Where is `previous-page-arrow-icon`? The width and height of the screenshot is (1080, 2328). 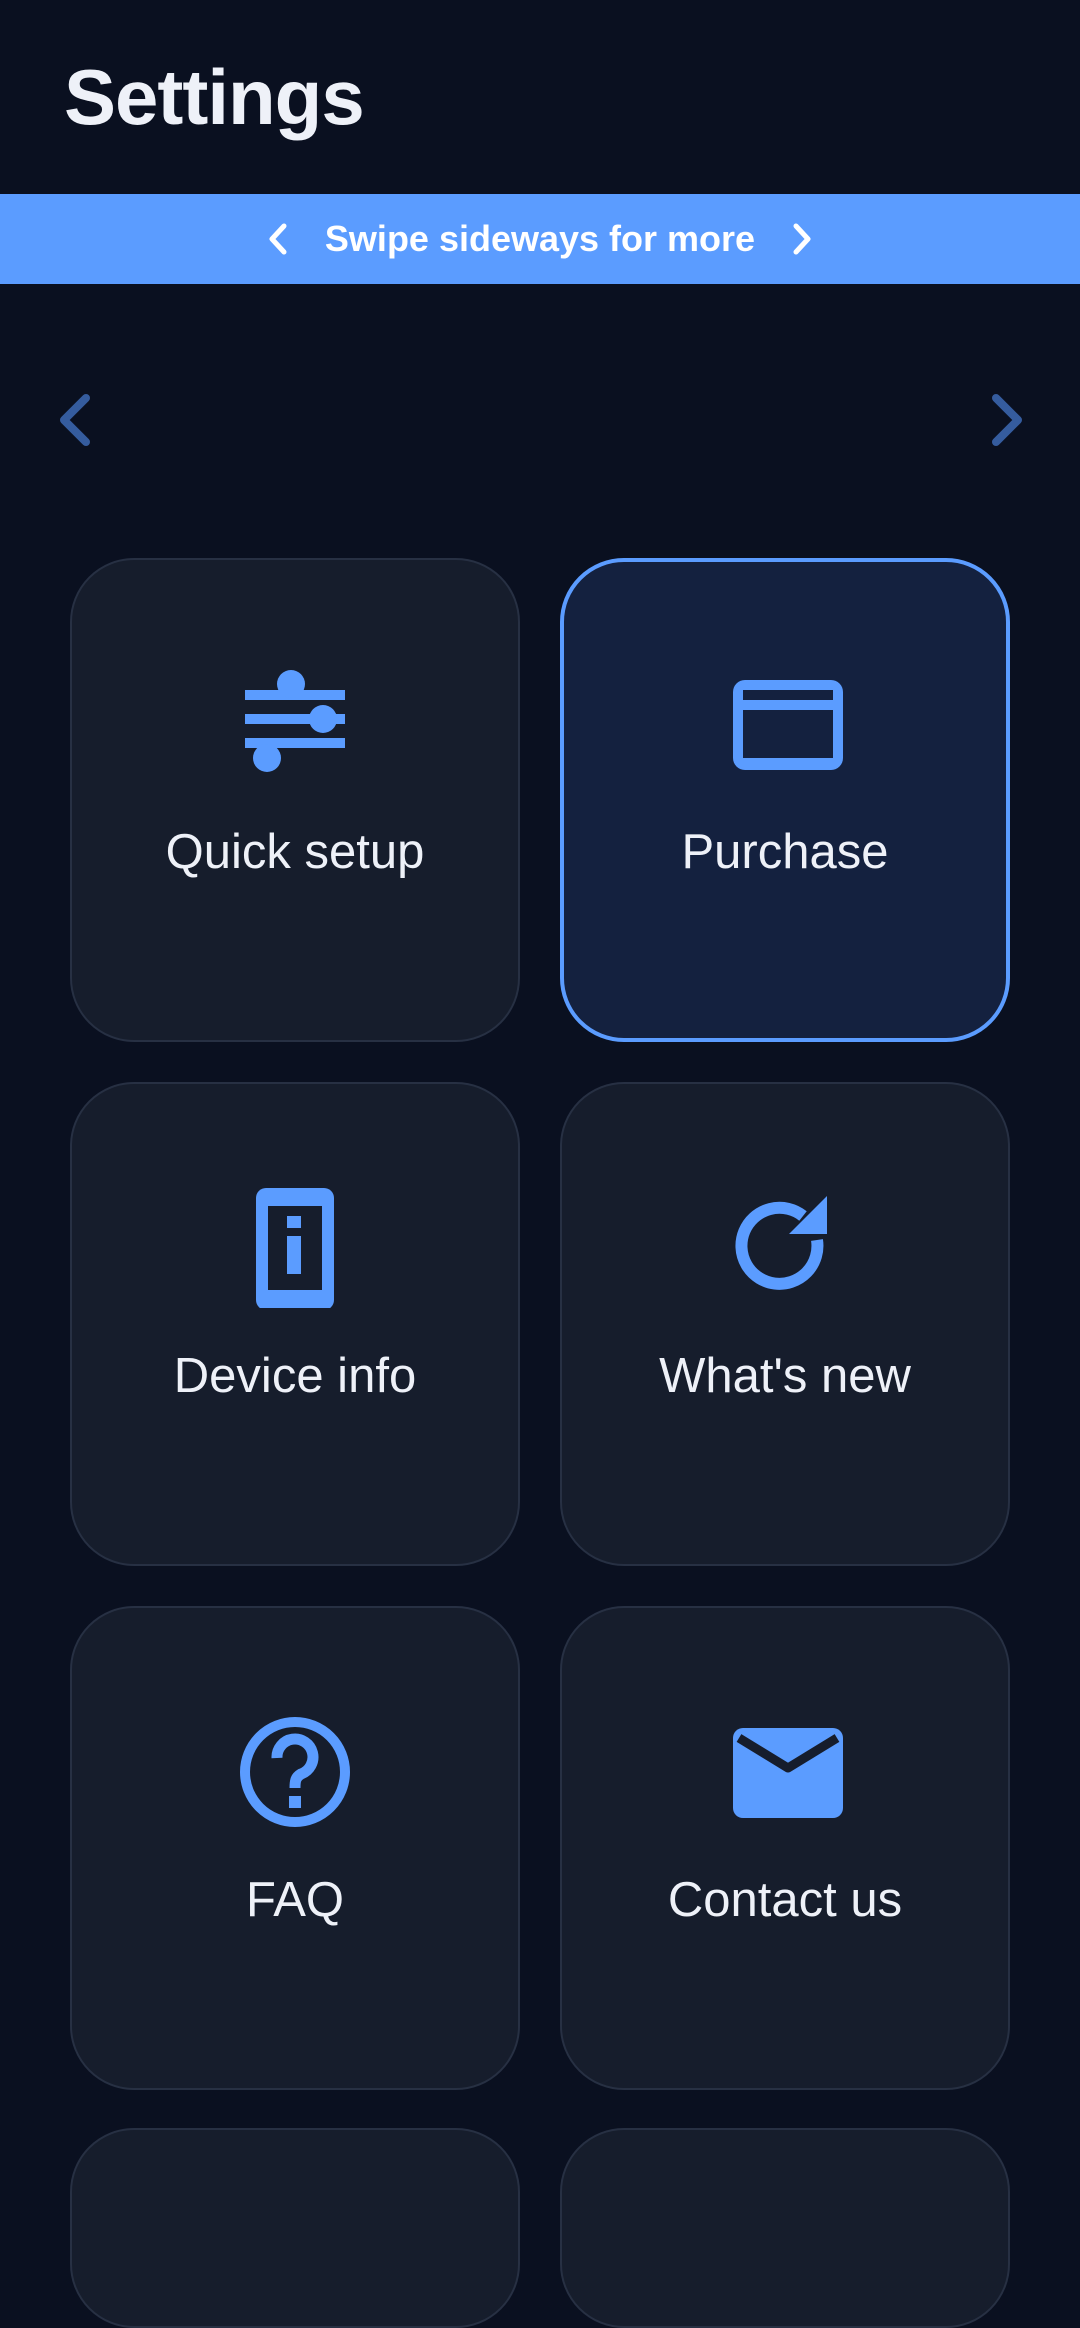 previous-page-arrow-icon is located at coordinates (76, 420).